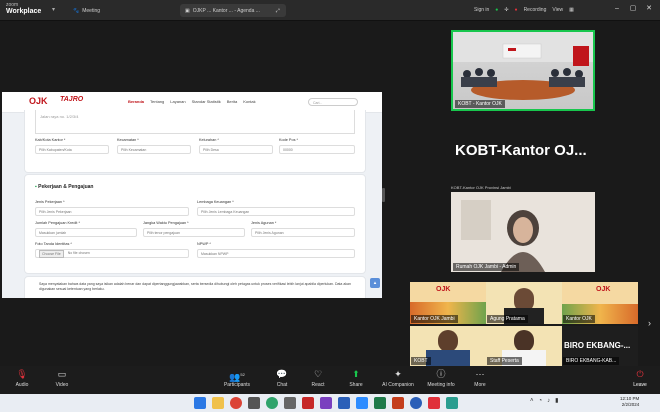 The width and height of the screenshot is (660, 412). What do you see at coordinates (53, 9) in the screenshot?
I see `chevron-down-icon: ▾` at bounding box center [53, 9].